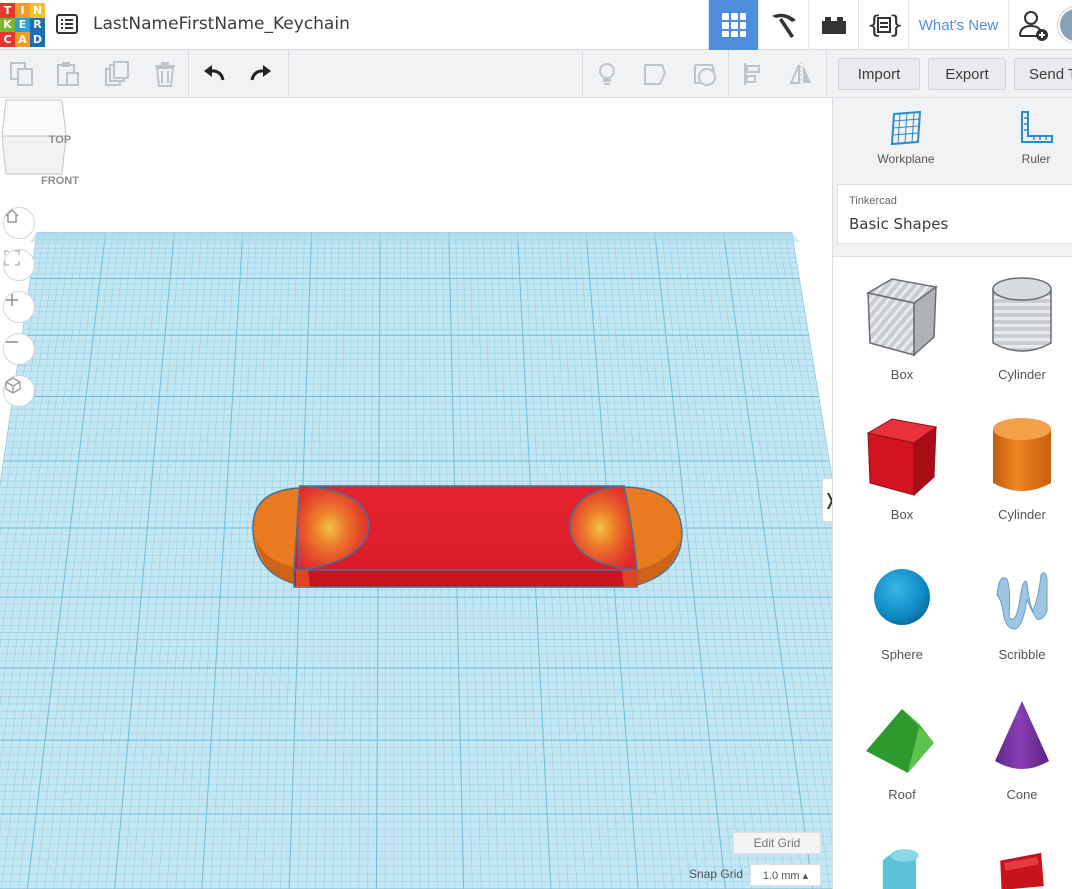  I want to click on scribble-icon, so click(1022, 601).